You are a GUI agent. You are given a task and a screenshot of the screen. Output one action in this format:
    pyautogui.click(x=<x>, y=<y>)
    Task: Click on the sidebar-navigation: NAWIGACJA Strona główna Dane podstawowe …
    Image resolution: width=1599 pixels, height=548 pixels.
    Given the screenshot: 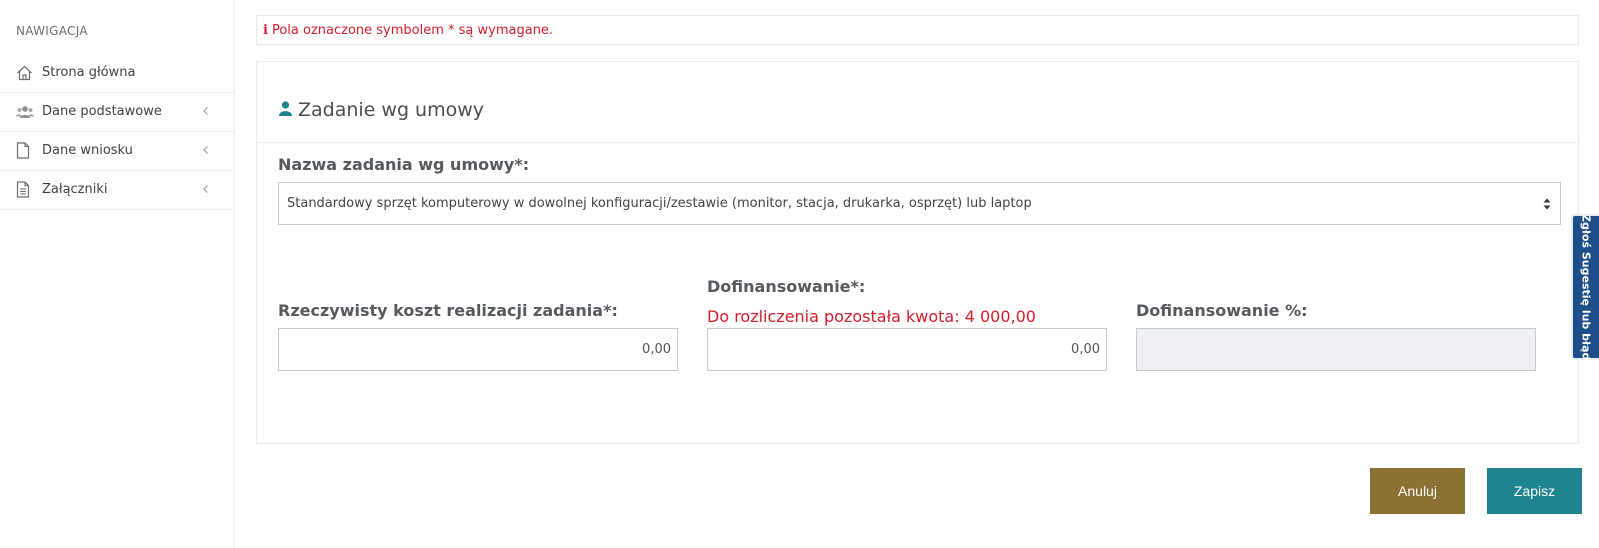 What is the action you would take?
    pyautogui.click(x=117, y=274)
    